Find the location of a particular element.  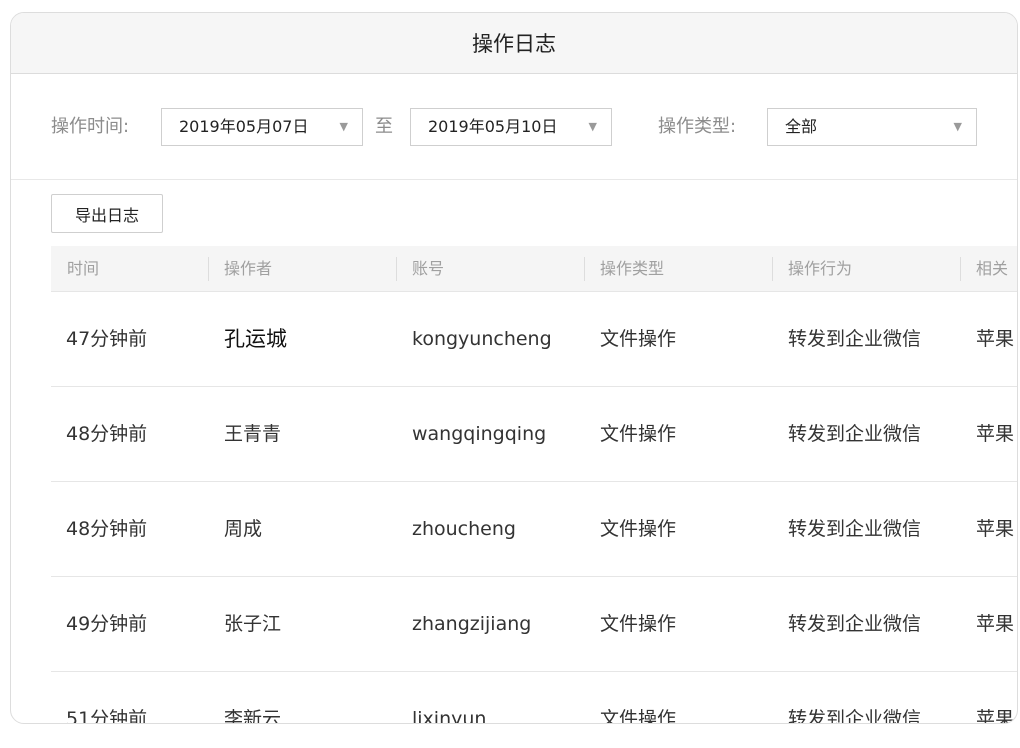

cell-operator: 张子江 is located at coordinates (253, 624).